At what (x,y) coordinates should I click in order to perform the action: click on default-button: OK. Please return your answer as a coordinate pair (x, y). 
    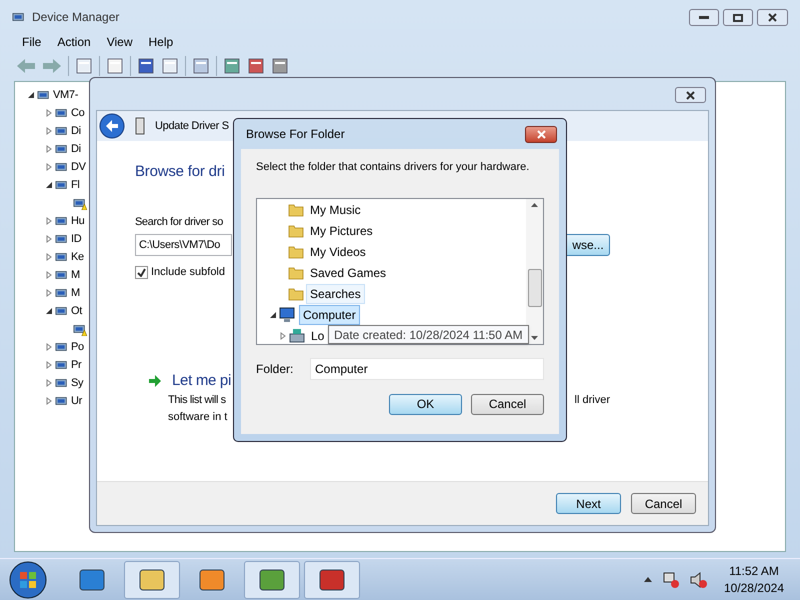
    Looking at the image, I should click on (425, 404).